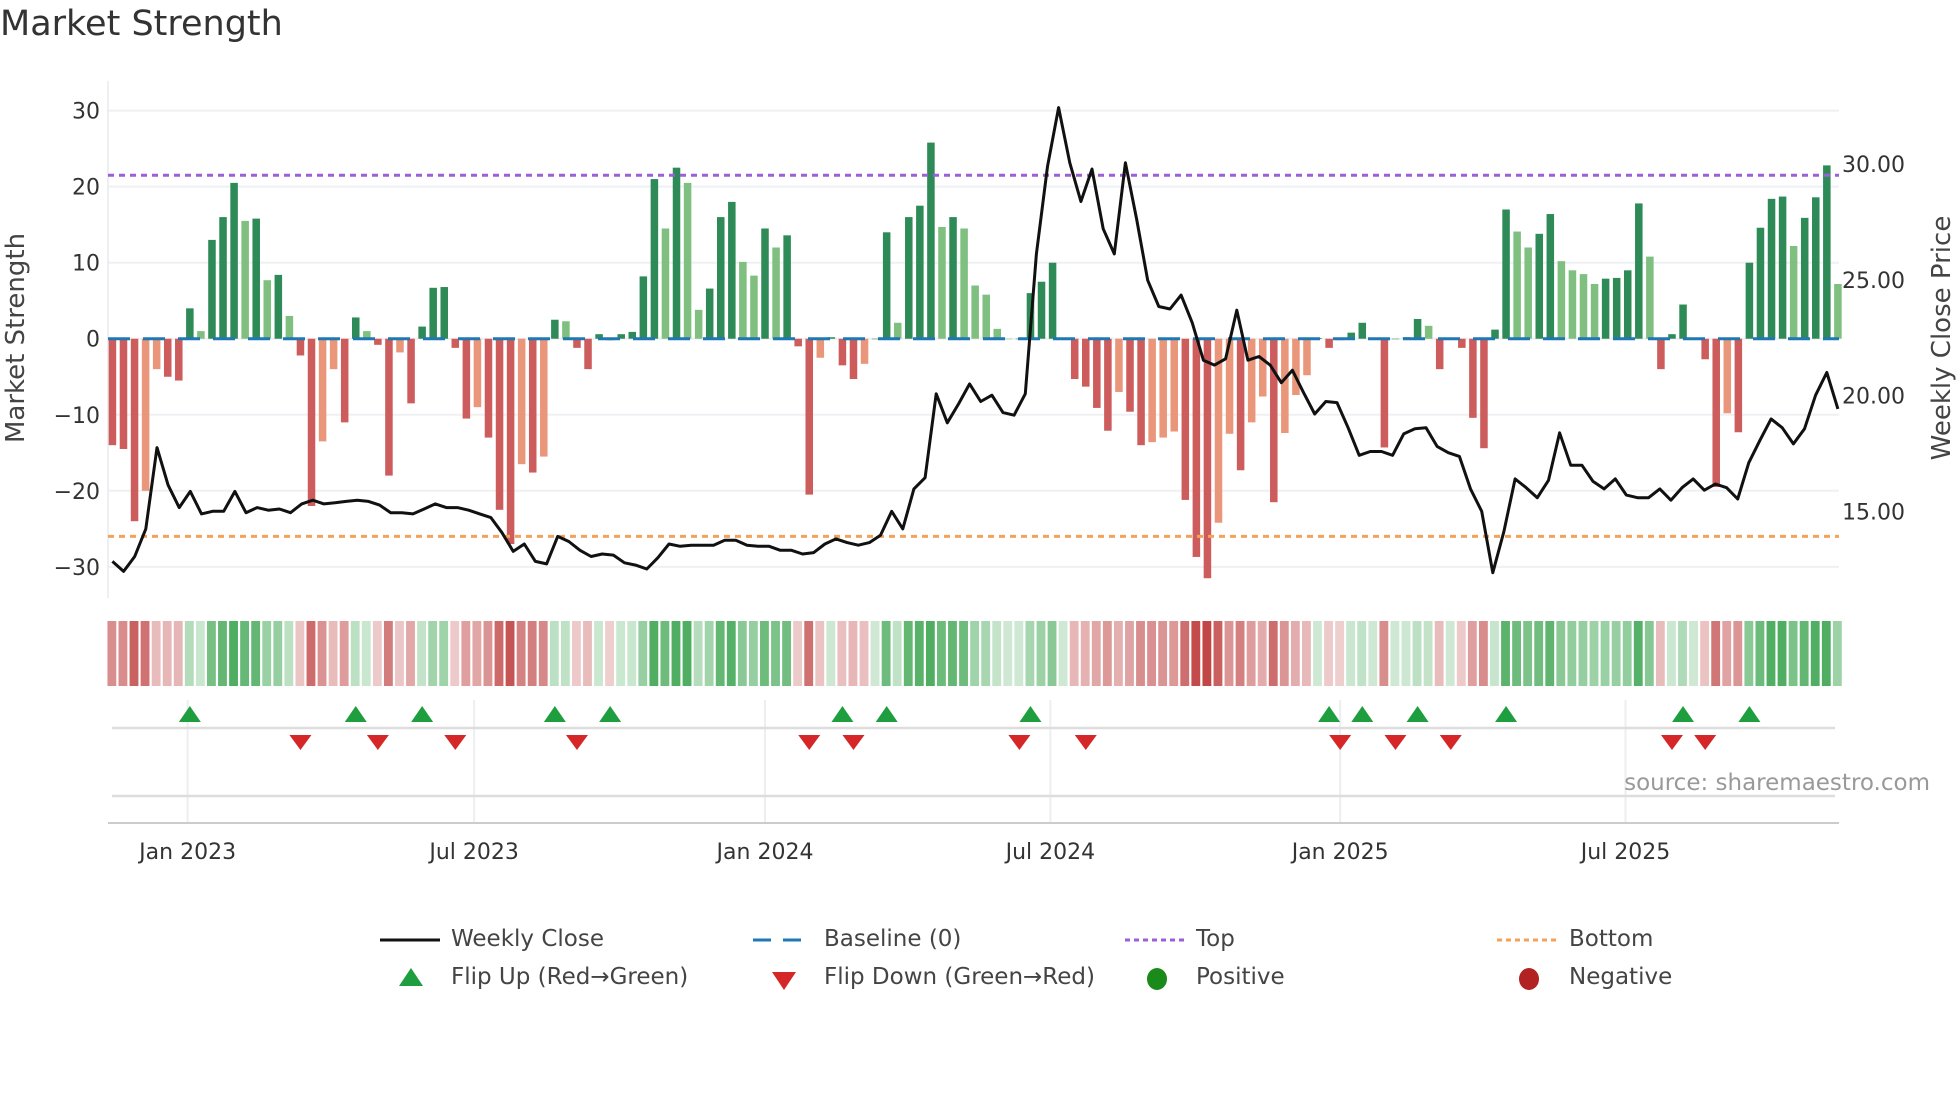 The height and width of the screenshot is (1102, 1960). What do you see at coordinates (974, 653) in the screenshot?
I see `strength-heat-strip` at bounding box center [974, 653].